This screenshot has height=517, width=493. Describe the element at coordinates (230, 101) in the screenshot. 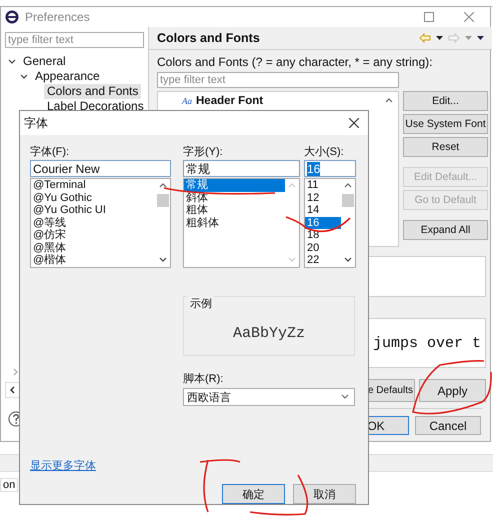

I see `list-item: Header Font` at that location.